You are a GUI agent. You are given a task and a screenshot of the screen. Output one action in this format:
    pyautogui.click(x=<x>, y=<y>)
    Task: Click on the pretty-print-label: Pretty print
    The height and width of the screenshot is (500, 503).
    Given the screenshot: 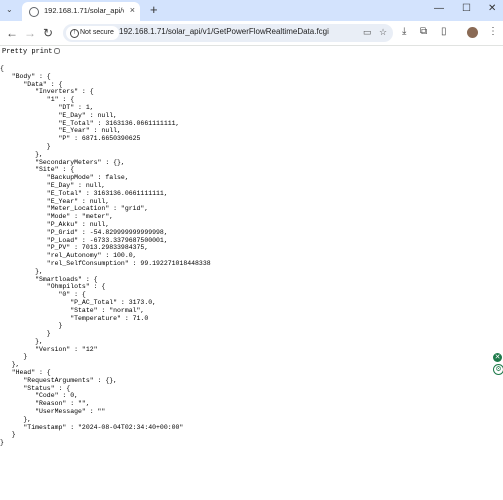 What is the action you would take?
    pyautogui.click(x=27, y=52)
    